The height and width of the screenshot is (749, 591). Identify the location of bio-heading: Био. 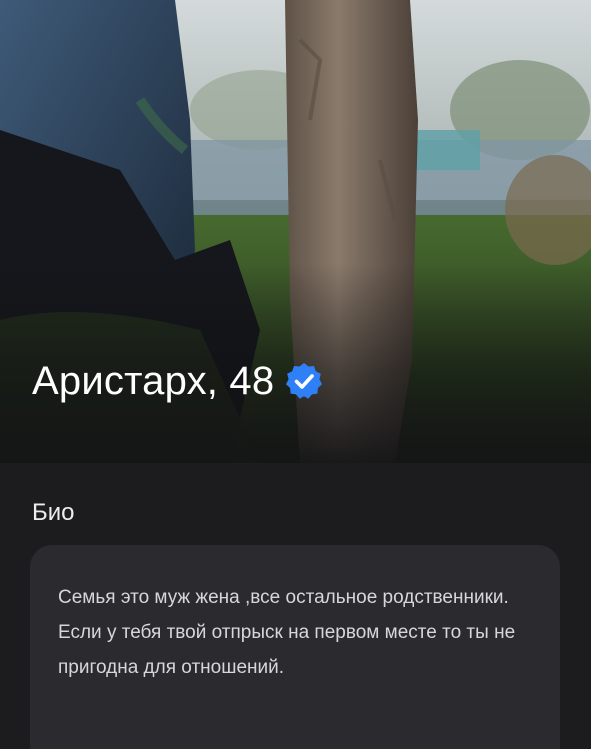
(53, 512).